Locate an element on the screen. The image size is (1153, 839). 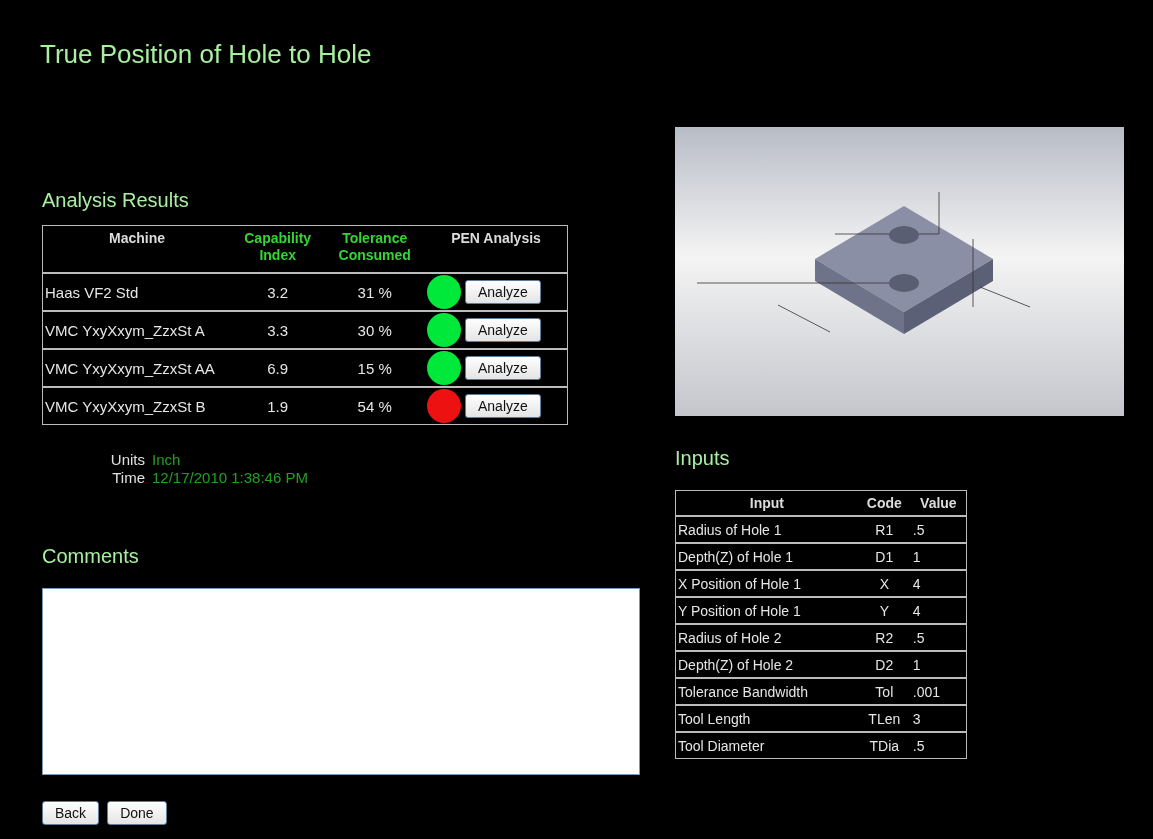
meta-label: Time is located at coordinates (128, 478).